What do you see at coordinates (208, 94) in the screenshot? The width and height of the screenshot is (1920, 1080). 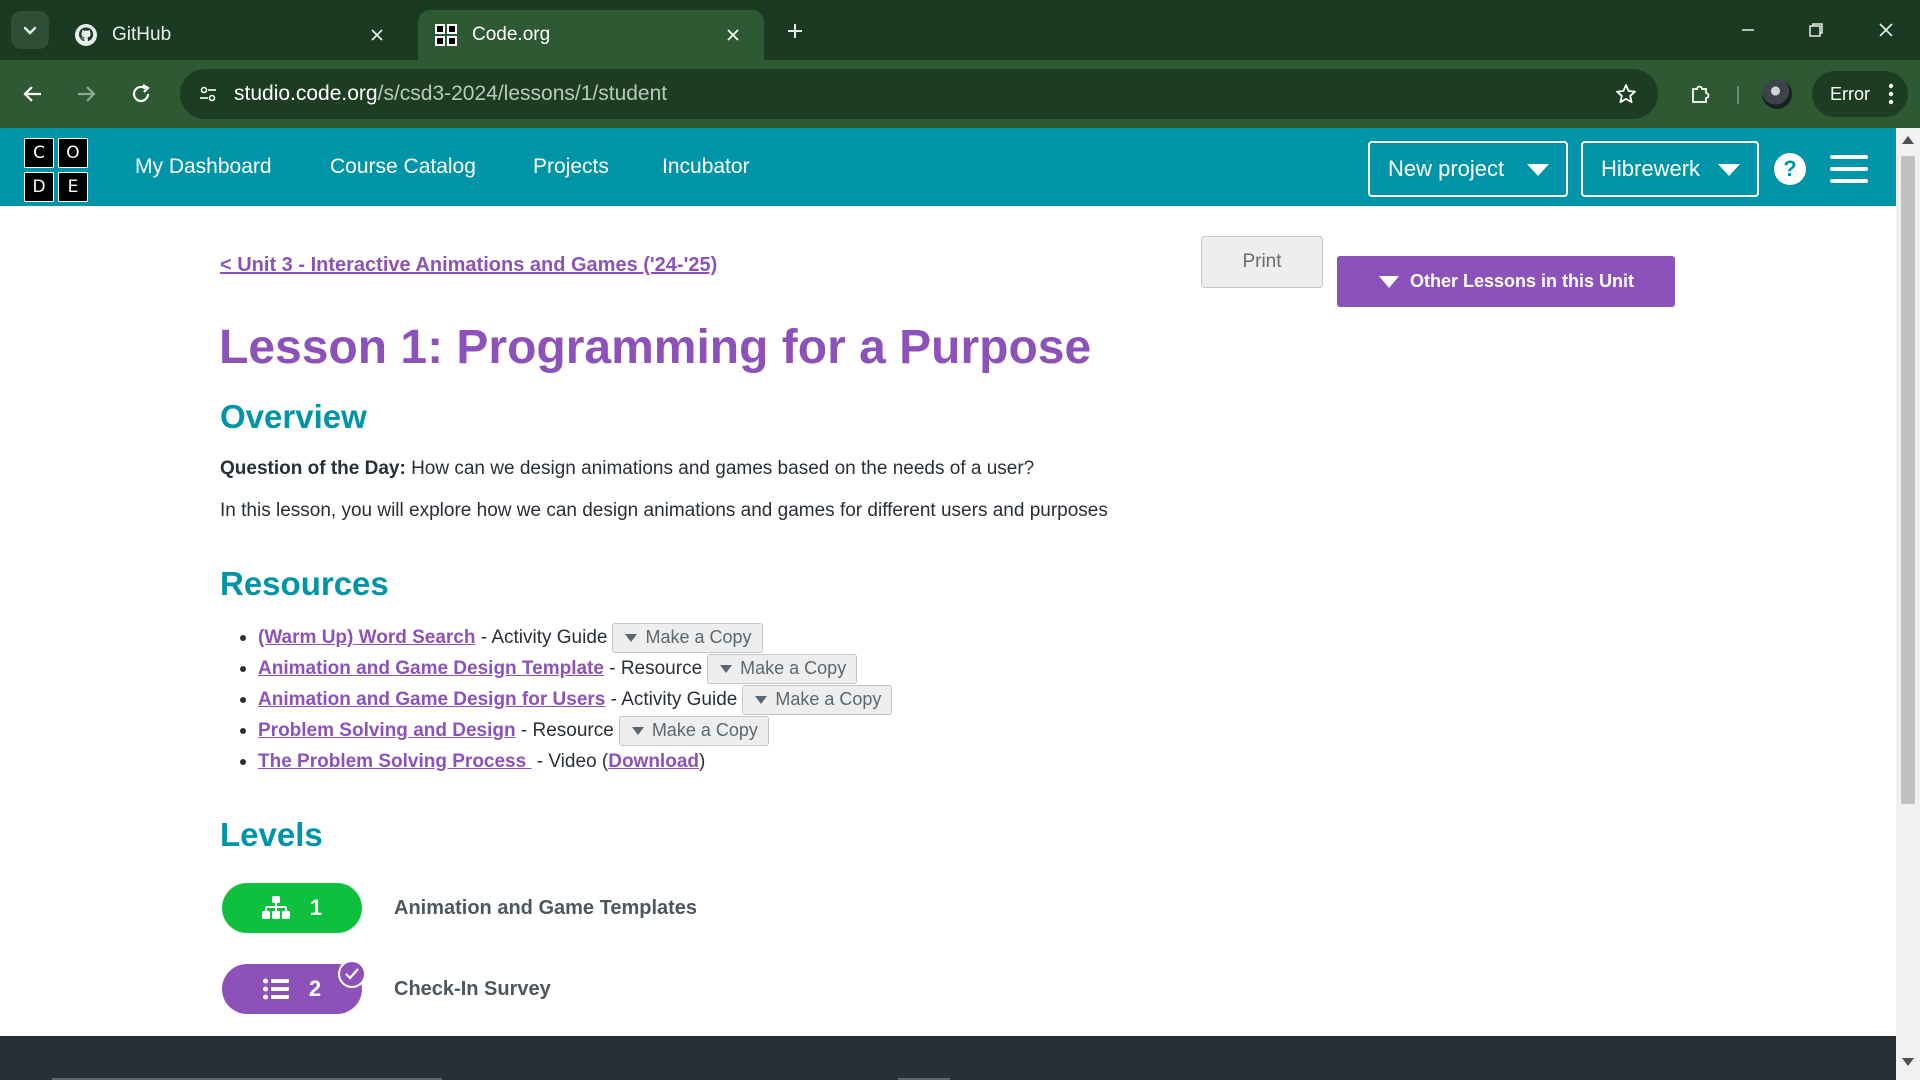 I see `site-info-icon` at bounding box center [208, 94].